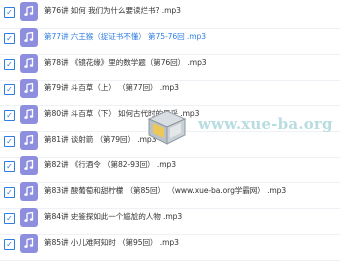 The height and width of the screenshot is (261, 340). Describe the element at coordinates (167, 127) in the screenshot. I see `box-icon` at that location.